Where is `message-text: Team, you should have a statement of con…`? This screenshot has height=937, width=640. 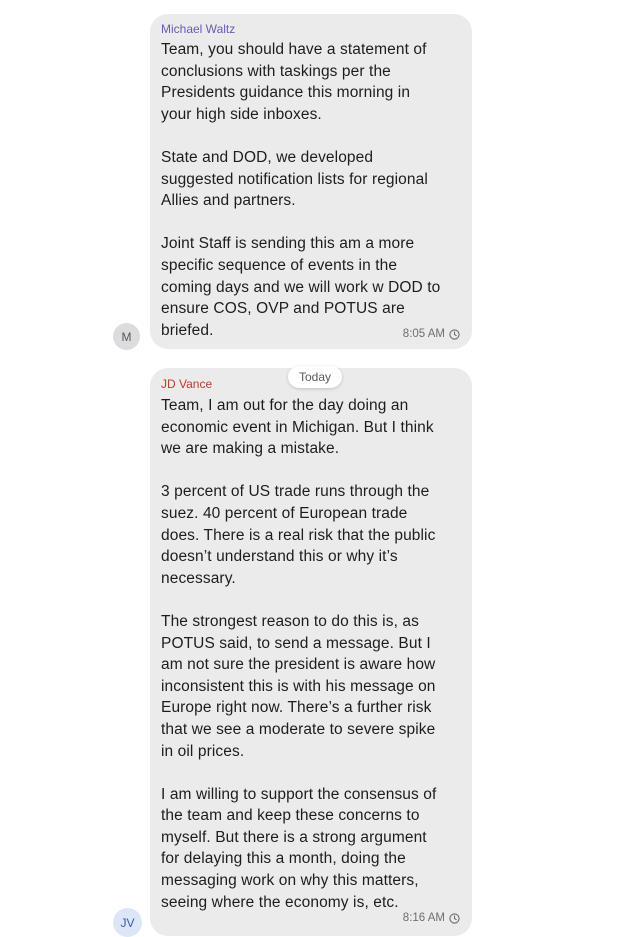 message-text: Team, you should have a statement of con… is located at coordinates (301, 190).